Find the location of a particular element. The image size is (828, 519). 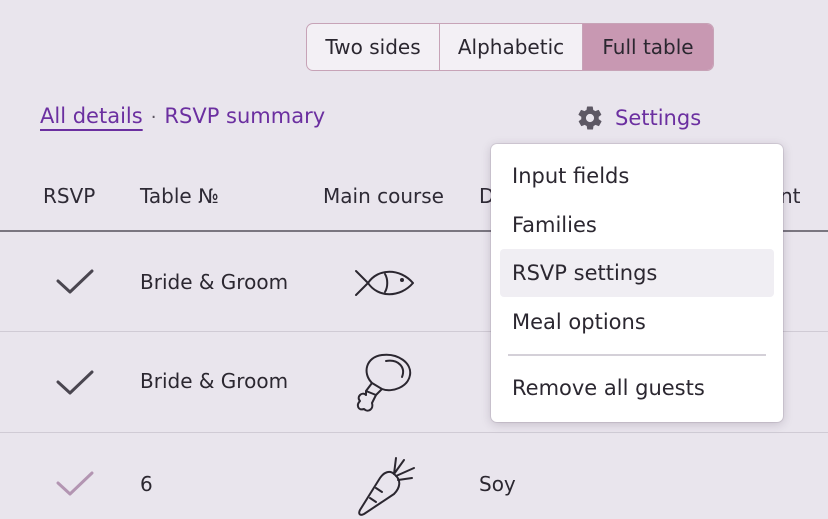

settings-button: Settings is located at coordinates (638, 118).